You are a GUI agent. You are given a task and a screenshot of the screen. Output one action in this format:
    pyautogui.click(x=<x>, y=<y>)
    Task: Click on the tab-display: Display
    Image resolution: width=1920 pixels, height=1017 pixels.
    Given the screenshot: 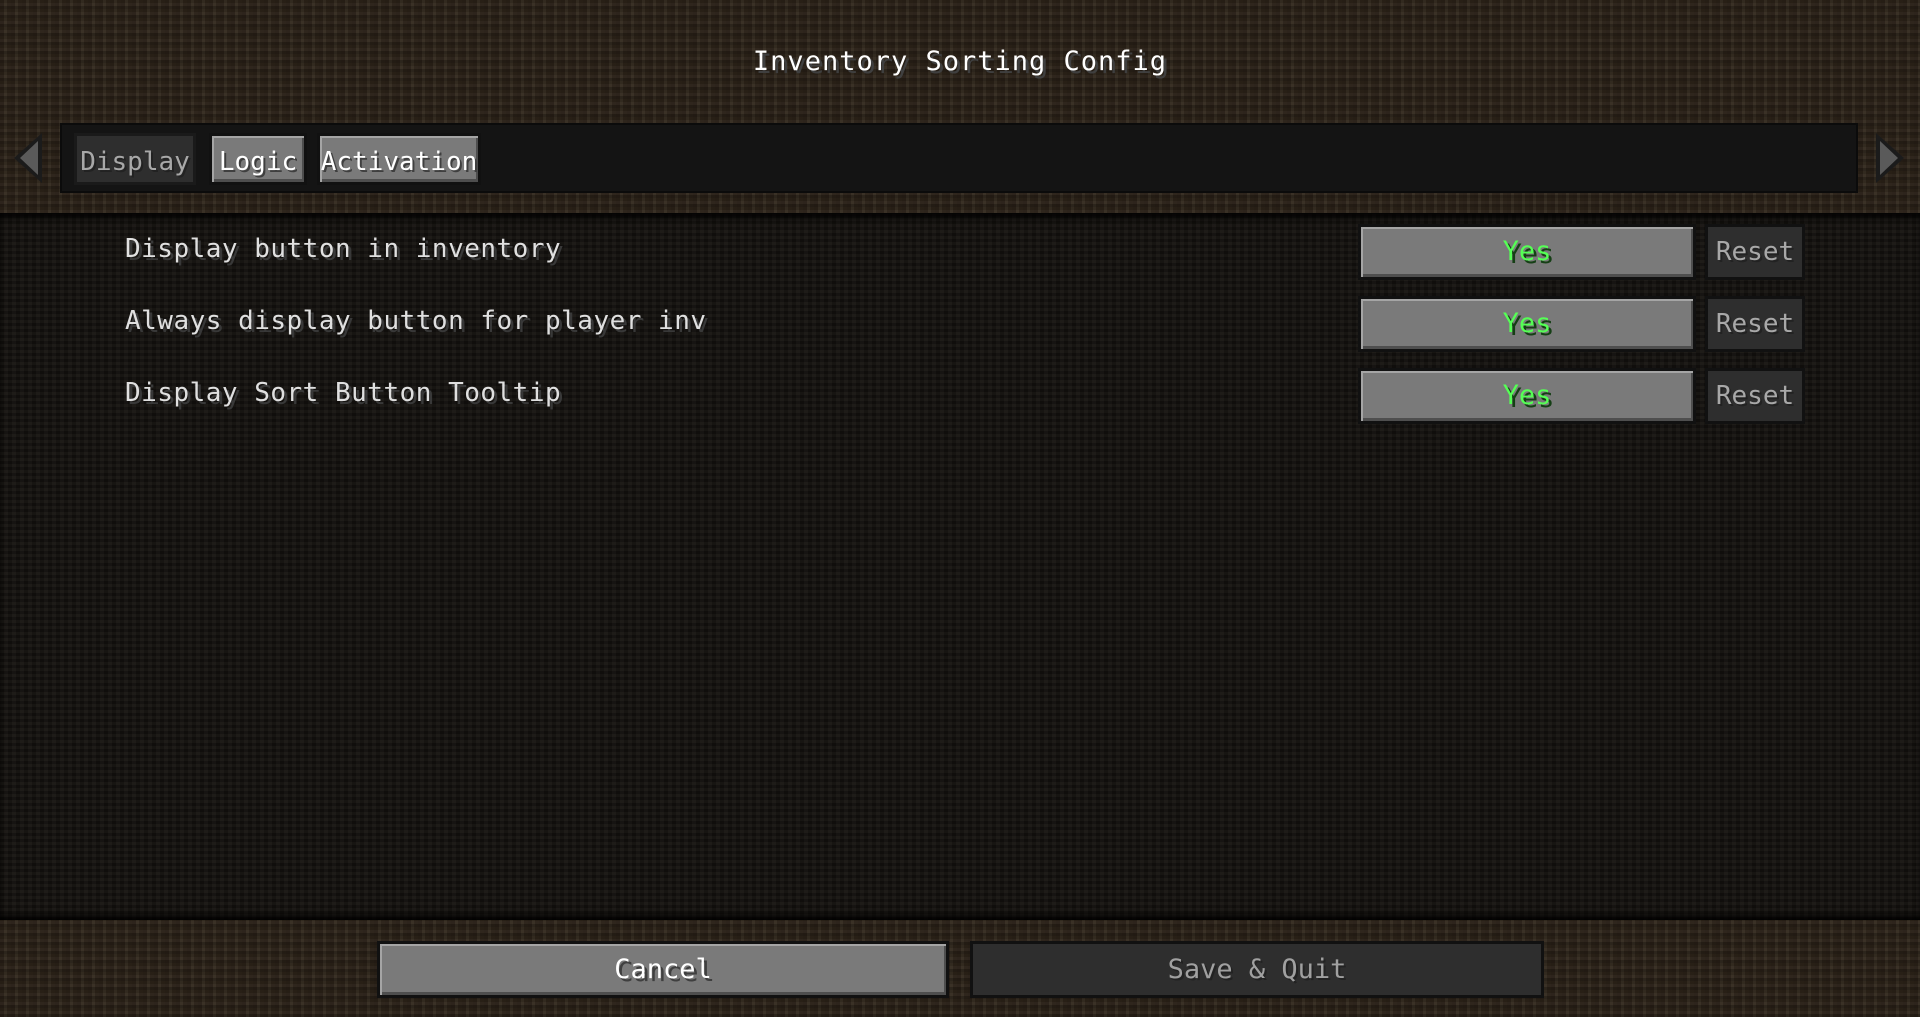 What is the action you would take?
    pyautogui.click(x=135, y=159)
    